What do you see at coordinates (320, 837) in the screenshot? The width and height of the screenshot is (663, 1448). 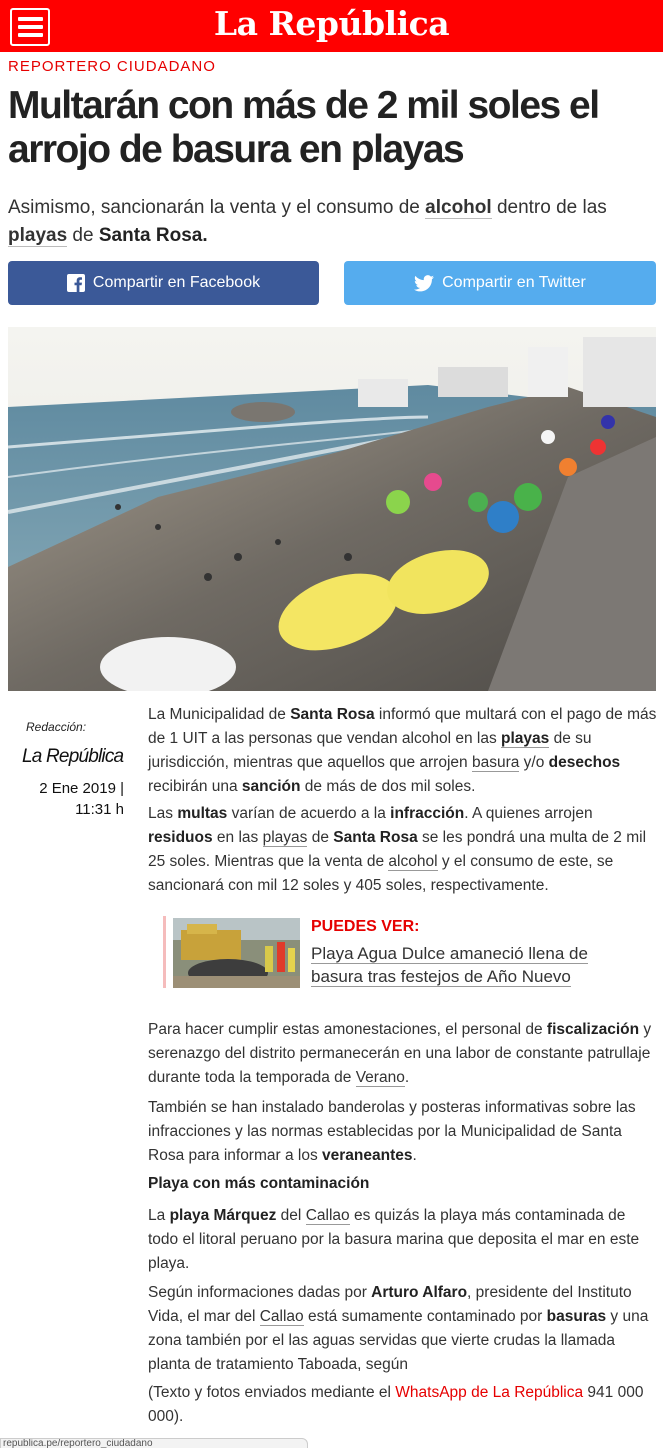 I see `text: de` at bounding box center [320, 837].